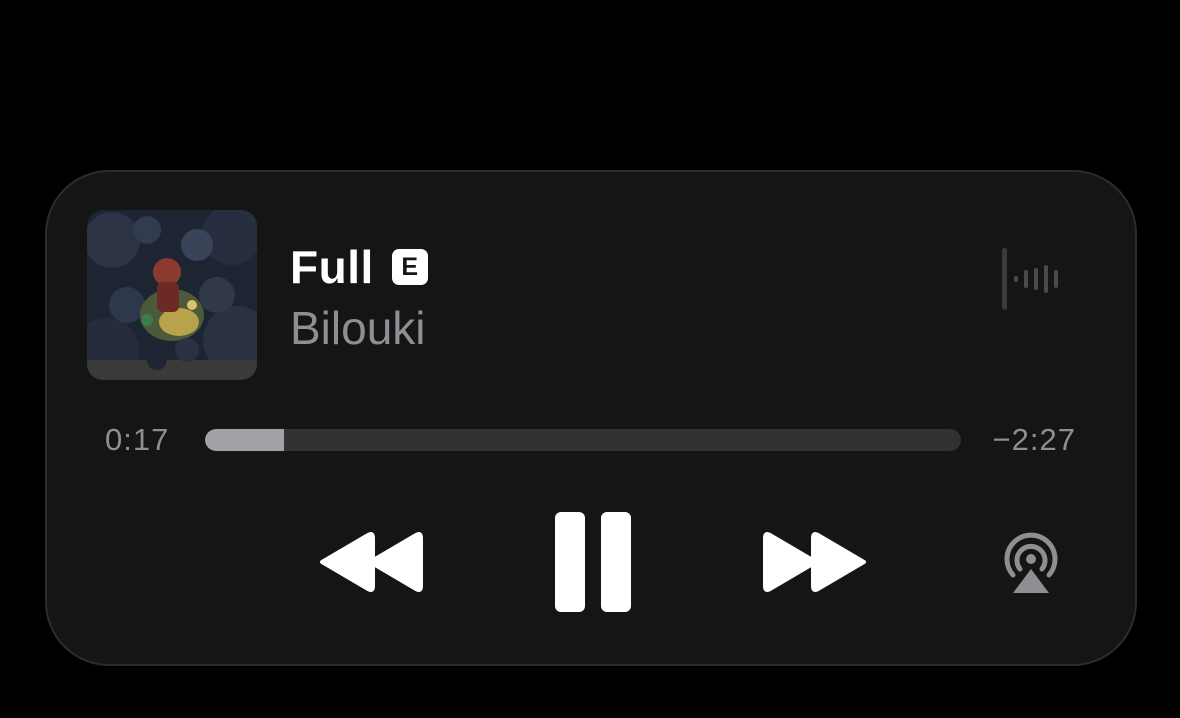 The width and height of the screenshot is (1180, 718). I want to click on album-artwork-image, so click(172, 295).